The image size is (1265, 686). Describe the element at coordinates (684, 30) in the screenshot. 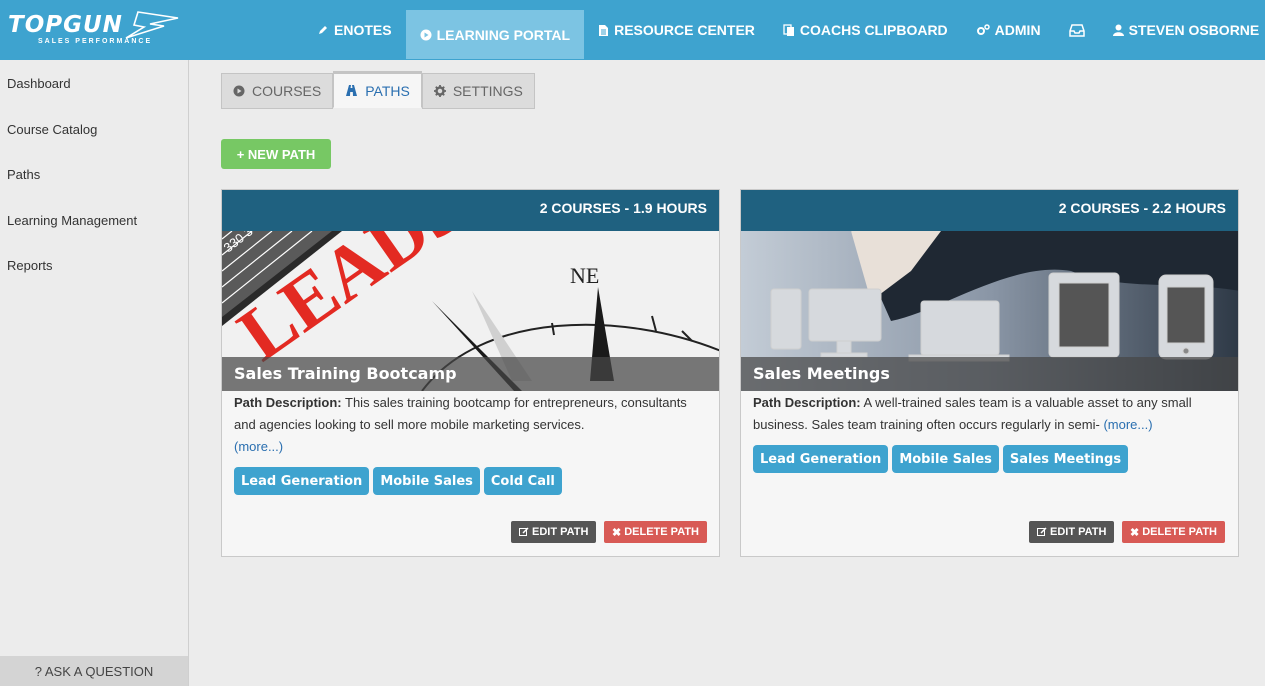

I see `nav-resource-center-label: RESOURCE CENTER` at that location.